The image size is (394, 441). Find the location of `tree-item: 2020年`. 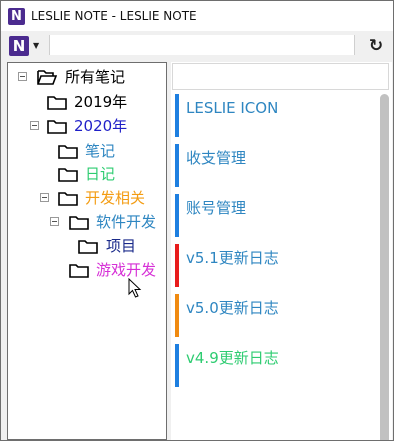

tree-item: 2020年 is located at coordinates (83, 126).